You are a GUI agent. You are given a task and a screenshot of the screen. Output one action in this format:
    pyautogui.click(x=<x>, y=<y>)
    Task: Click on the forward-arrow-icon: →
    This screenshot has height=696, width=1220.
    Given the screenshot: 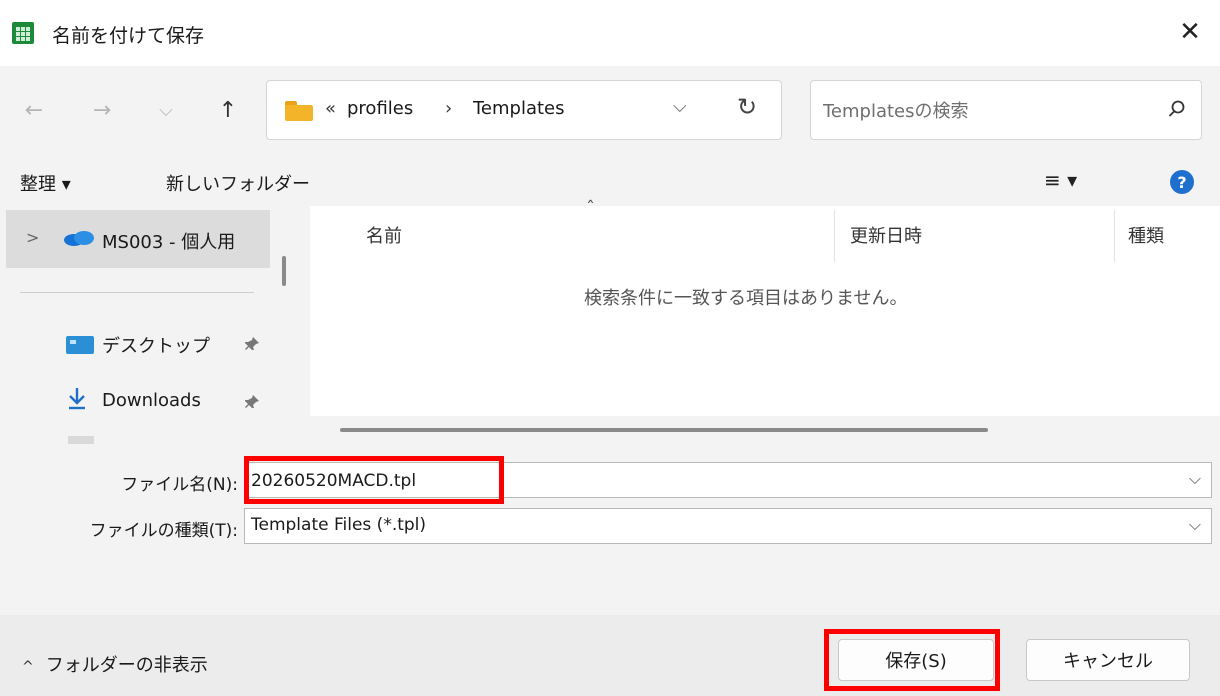 What is the action you would take?
    pyautogui.click(x=102, y=110)
    